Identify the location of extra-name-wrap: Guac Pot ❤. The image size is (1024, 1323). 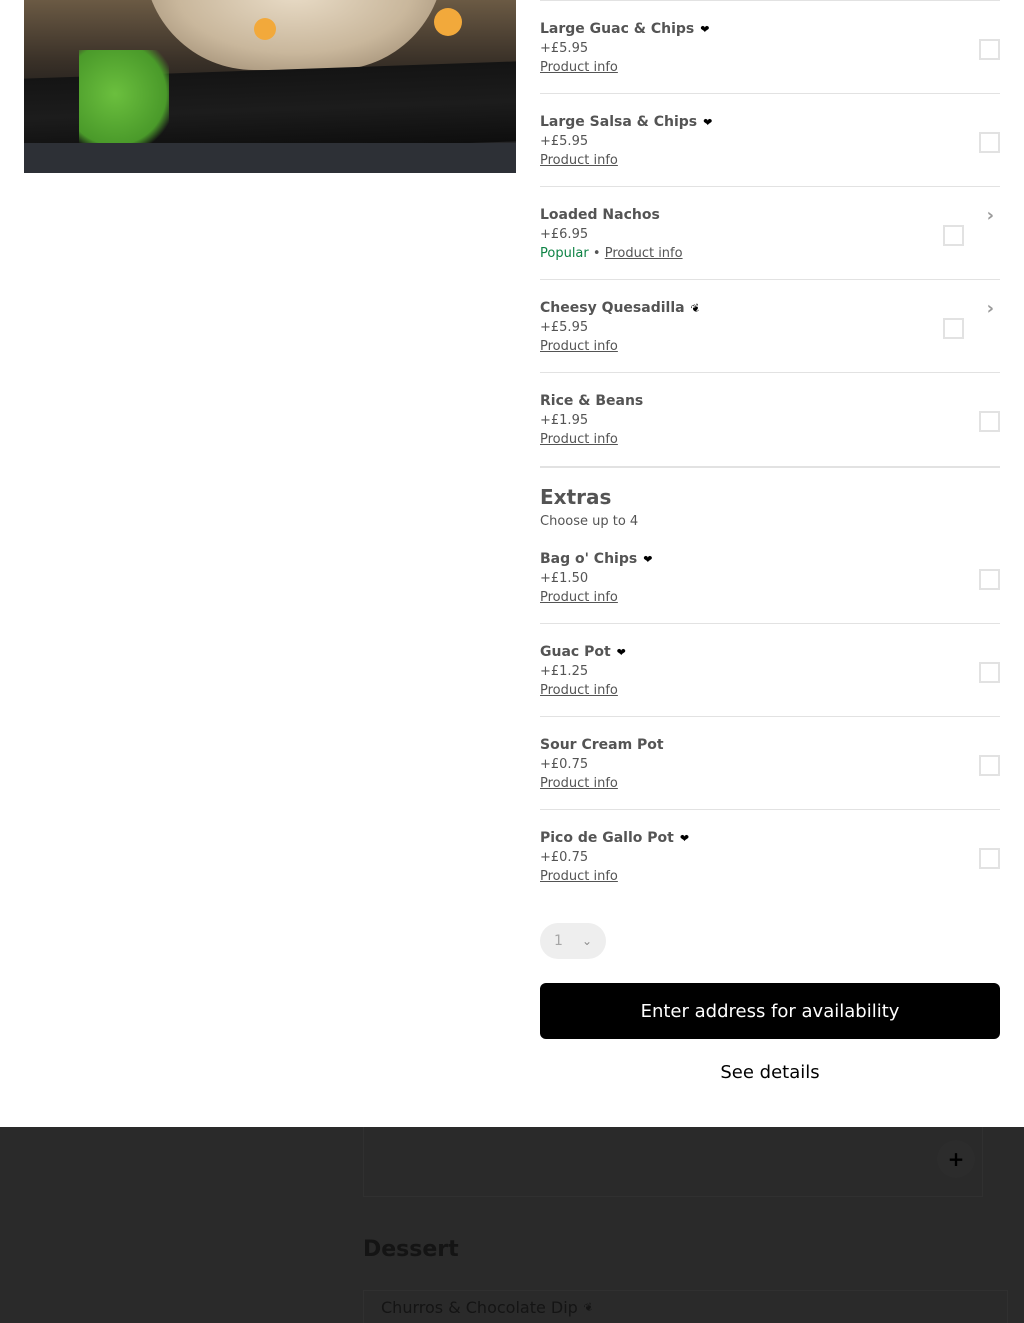
(583, 652).